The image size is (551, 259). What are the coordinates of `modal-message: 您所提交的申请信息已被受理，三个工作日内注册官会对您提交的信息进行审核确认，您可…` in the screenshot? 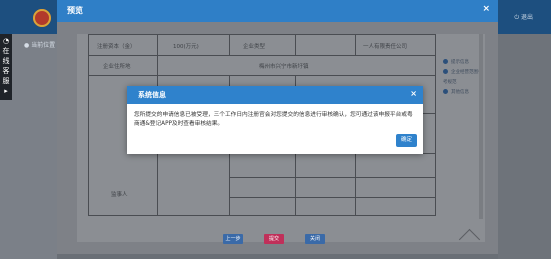 It's located at (273, 119).